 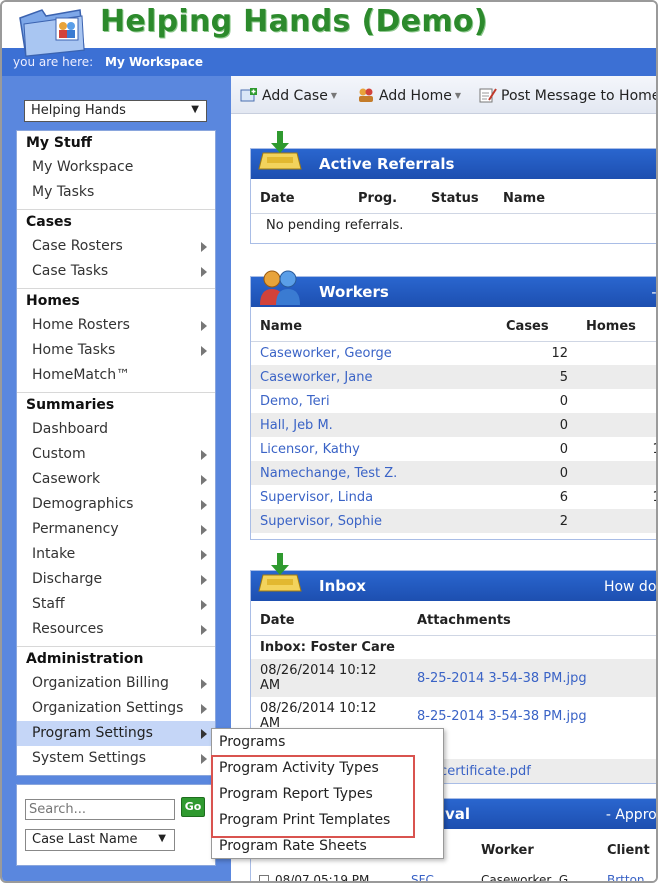 What do you see at coordinates (116, 683) in the screenshot?
I see `sidebar-item-organization-billing: Organization Billing` at bounding box center [116, 683].